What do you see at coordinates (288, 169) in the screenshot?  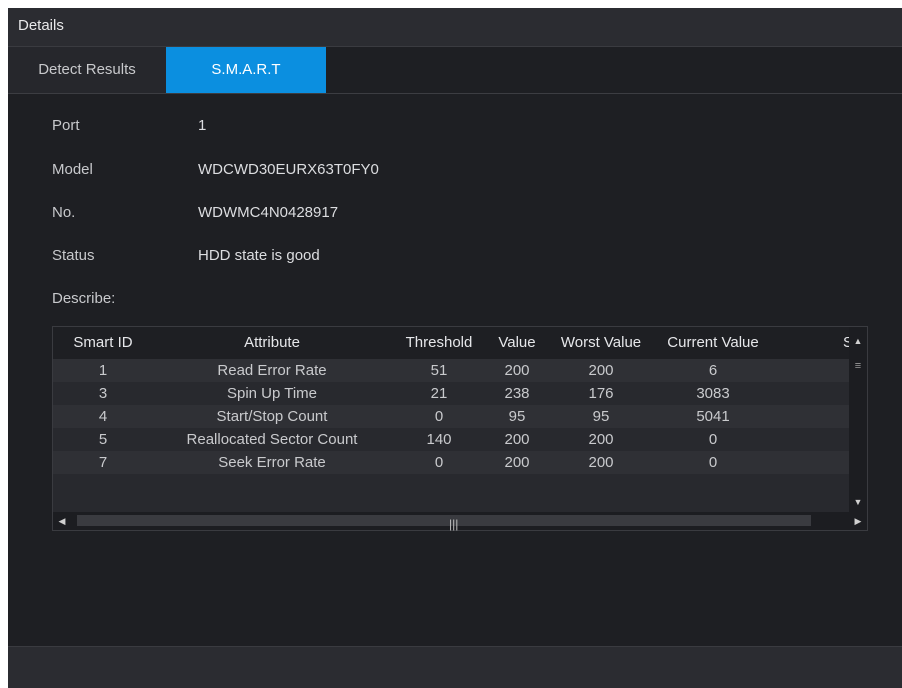 I see `model-value: WDCWD30EURX63T0FY0` at bounding box center [288, 169].